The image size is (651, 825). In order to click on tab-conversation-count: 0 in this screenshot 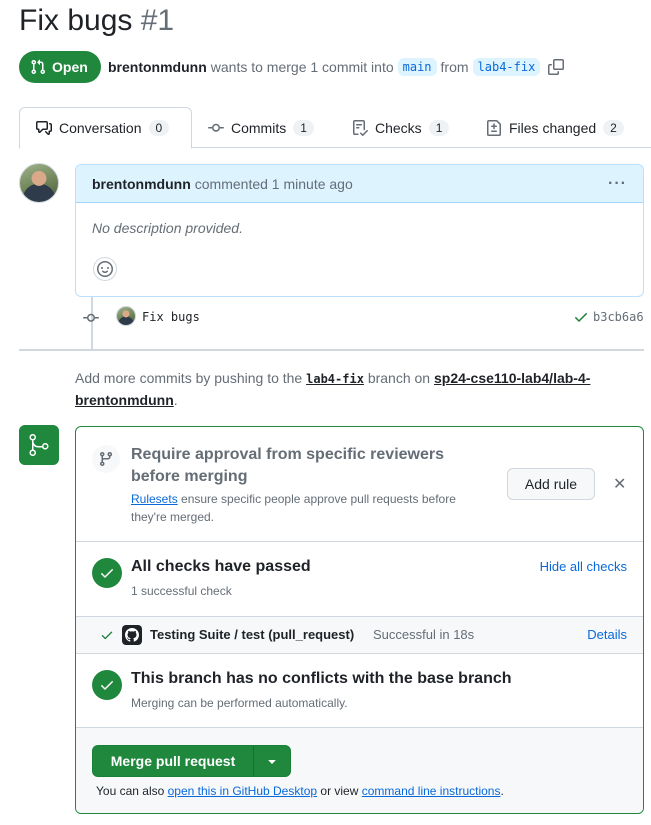, I will do `click(159, 128)`.